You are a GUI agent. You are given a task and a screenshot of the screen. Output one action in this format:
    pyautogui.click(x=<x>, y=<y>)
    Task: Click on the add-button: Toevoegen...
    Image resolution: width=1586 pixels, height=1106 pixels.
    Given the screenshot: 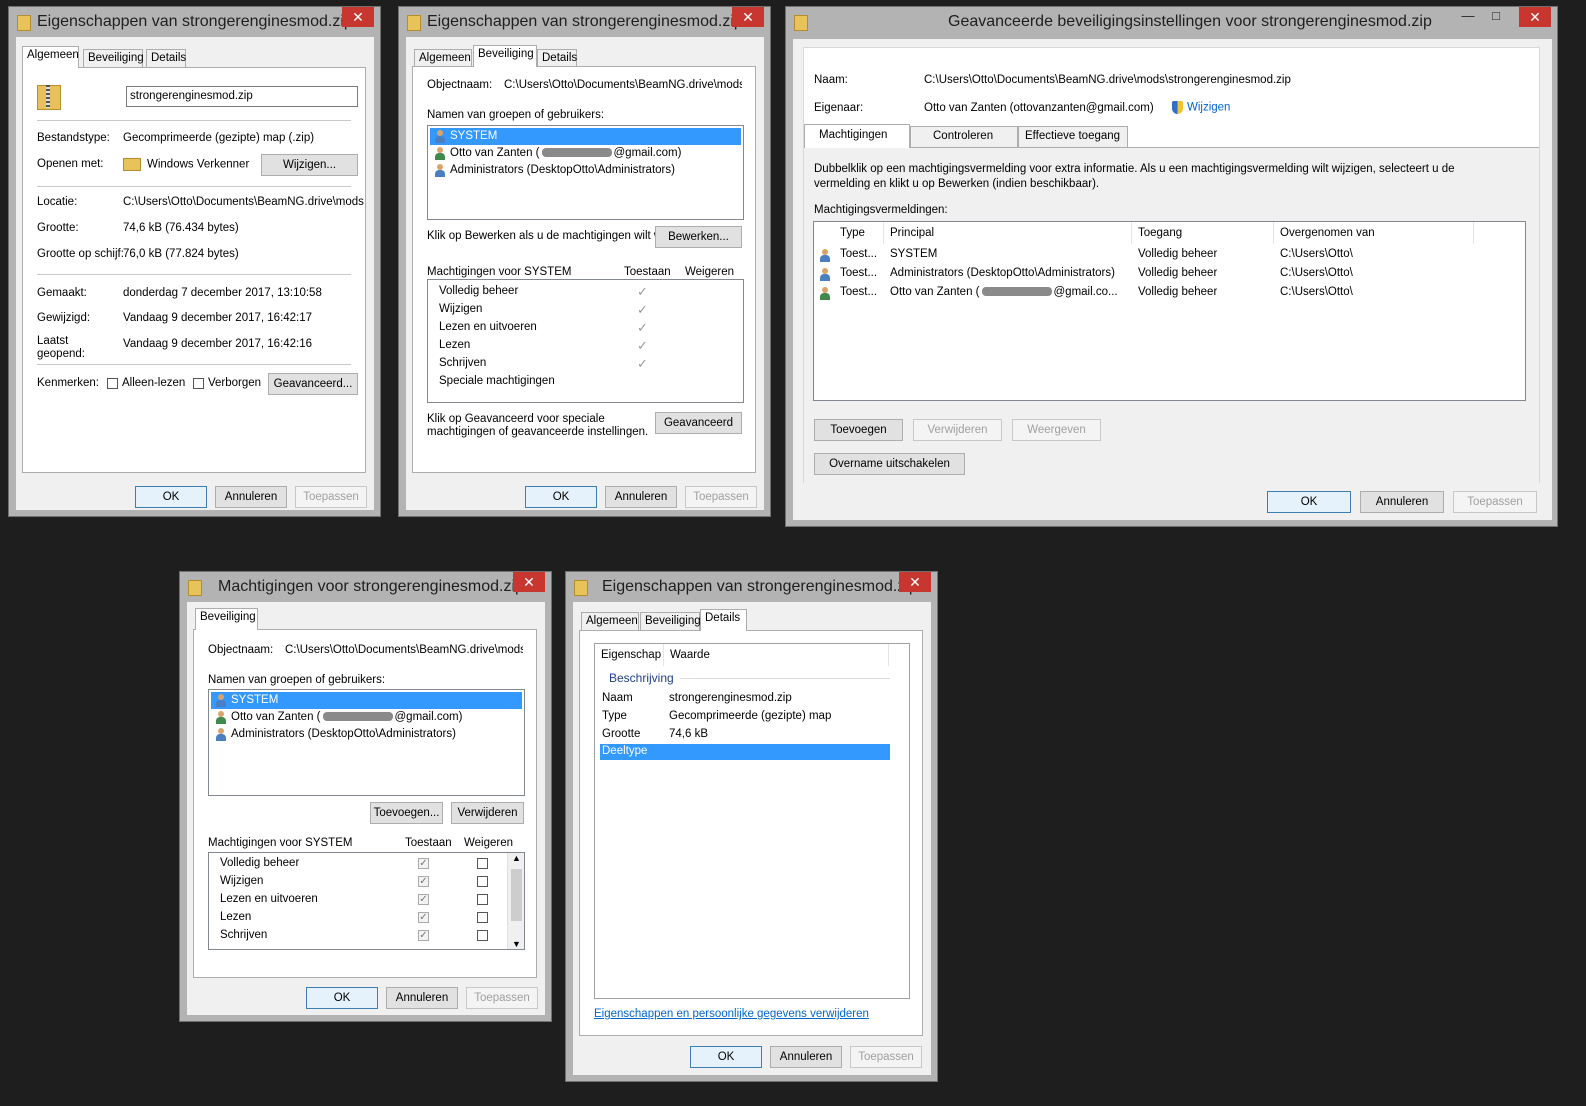 What is the action you would take?
    pyautogui.click(x=406, y=813)
    